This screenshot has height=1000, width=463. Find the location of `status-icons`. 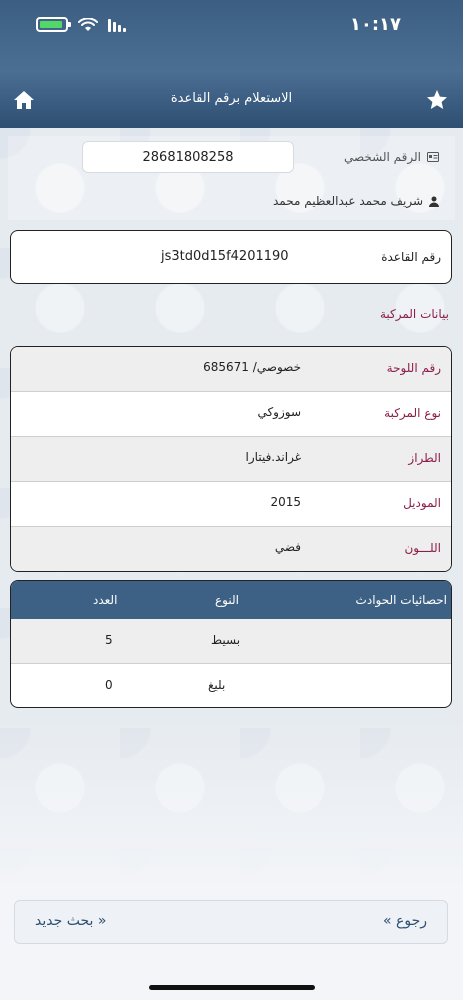

status-icons is located at coordinates (81, 24).